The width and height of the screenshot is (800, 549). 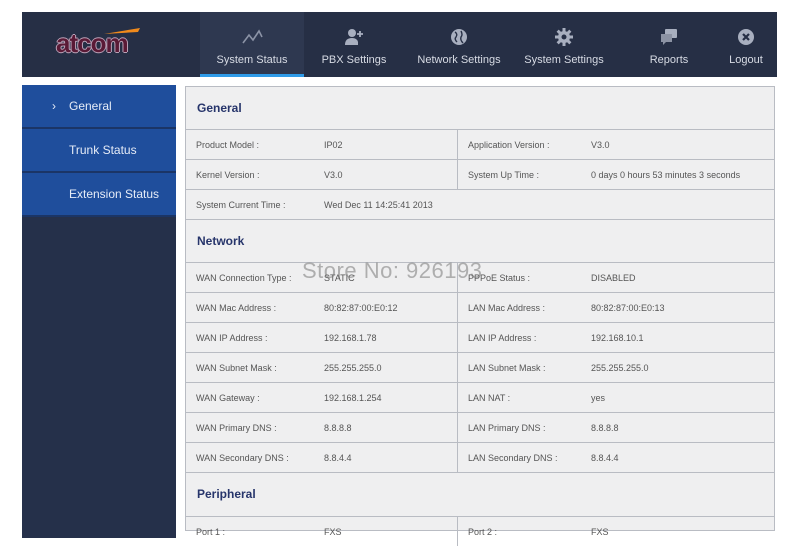 What do you see at coordinates (339, 278) in the screenshot?
I see `field-value: STATIC` at bounding box center [339, 278].